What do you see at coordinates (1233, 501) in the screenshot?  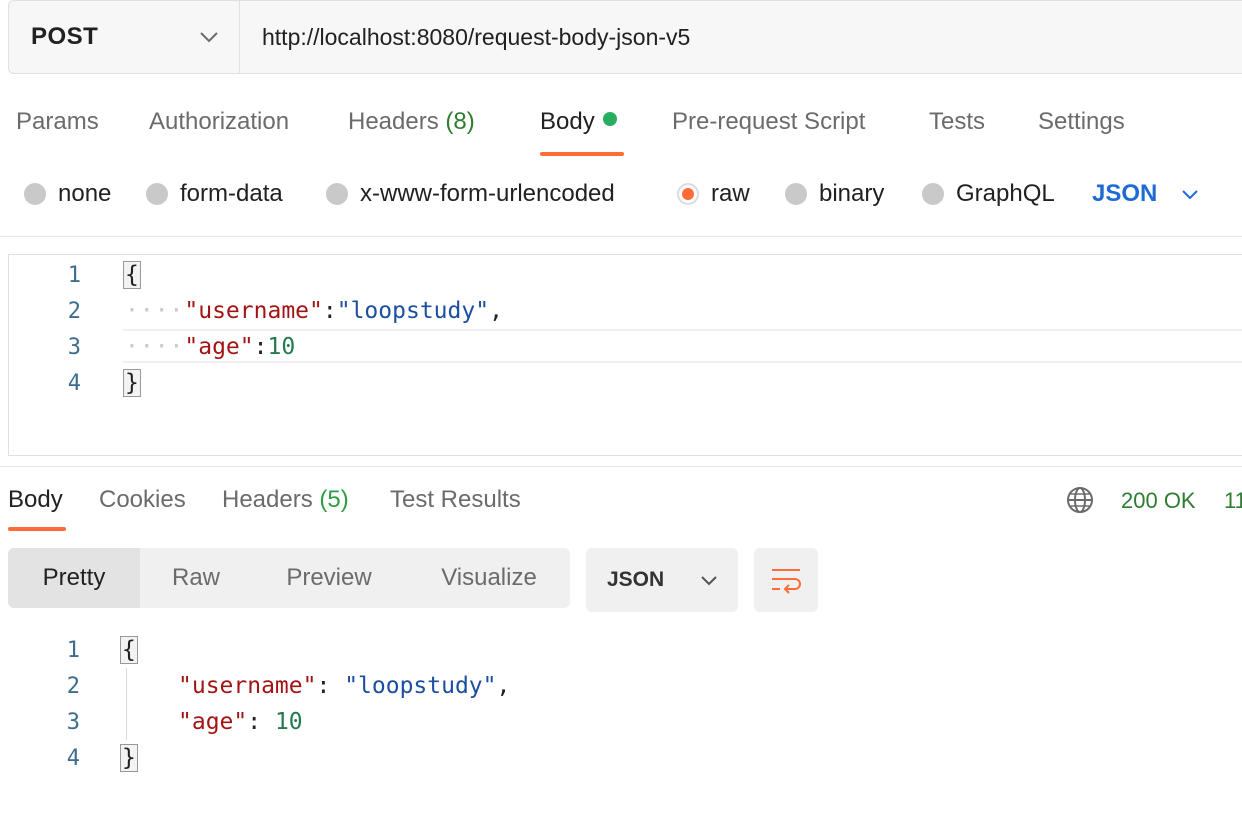 I see `response-time: 11` at bounding box center [1233, 501].